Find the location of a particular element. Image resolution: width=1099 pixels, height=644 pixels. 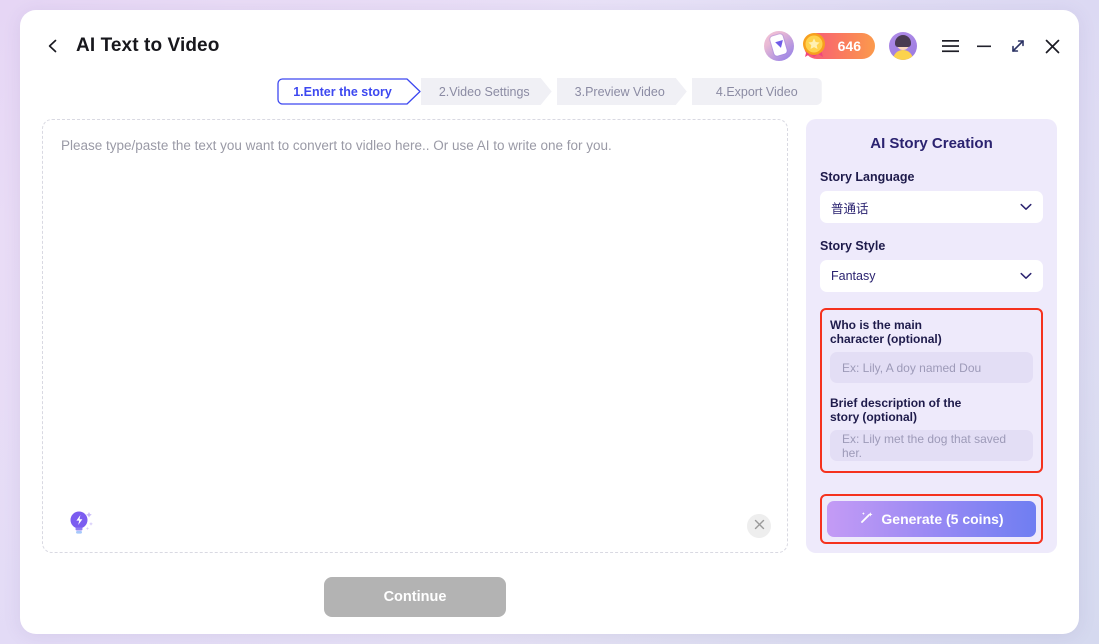

step-3-label: 3.Preview Video is located at coordinates (619, 91).